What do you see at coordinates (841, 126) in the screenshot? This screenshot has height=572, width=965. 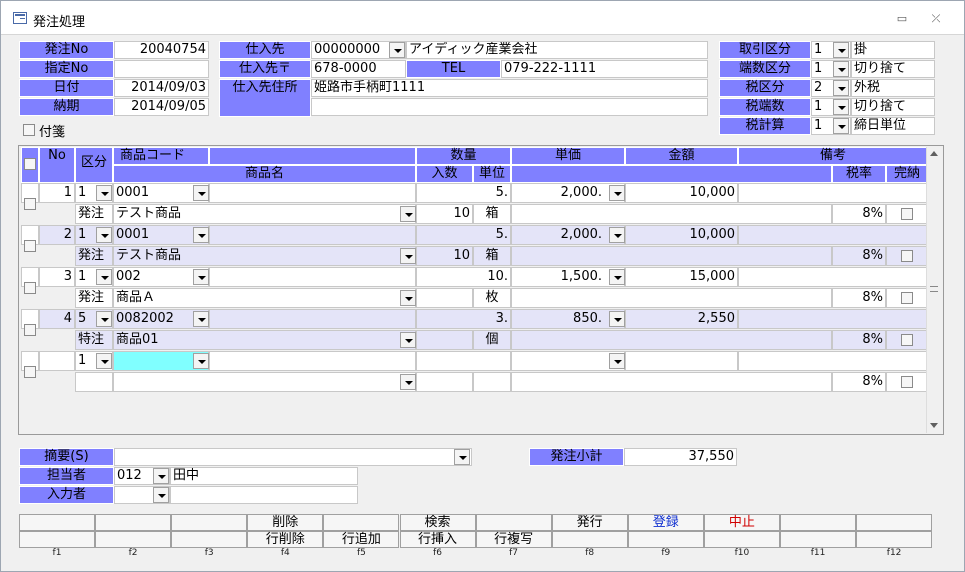 I see `tax-calc-dropdown-icon` at bounding box center [841, 126].